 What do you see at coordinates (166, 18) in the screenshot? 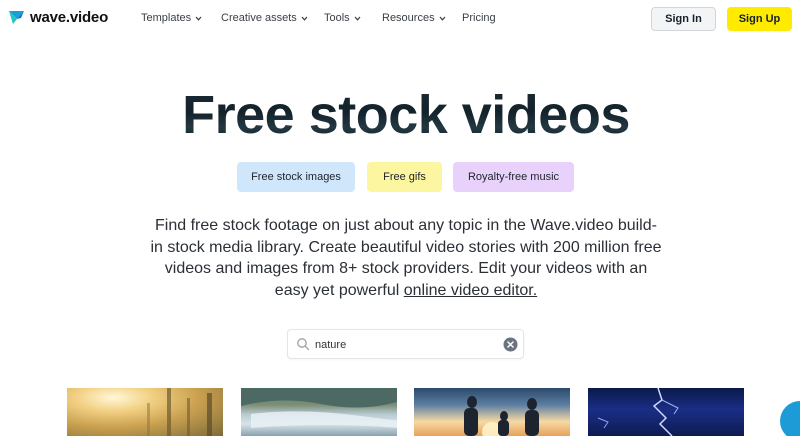
I see `nav-label: Templates` at bounding box center [166, 18].